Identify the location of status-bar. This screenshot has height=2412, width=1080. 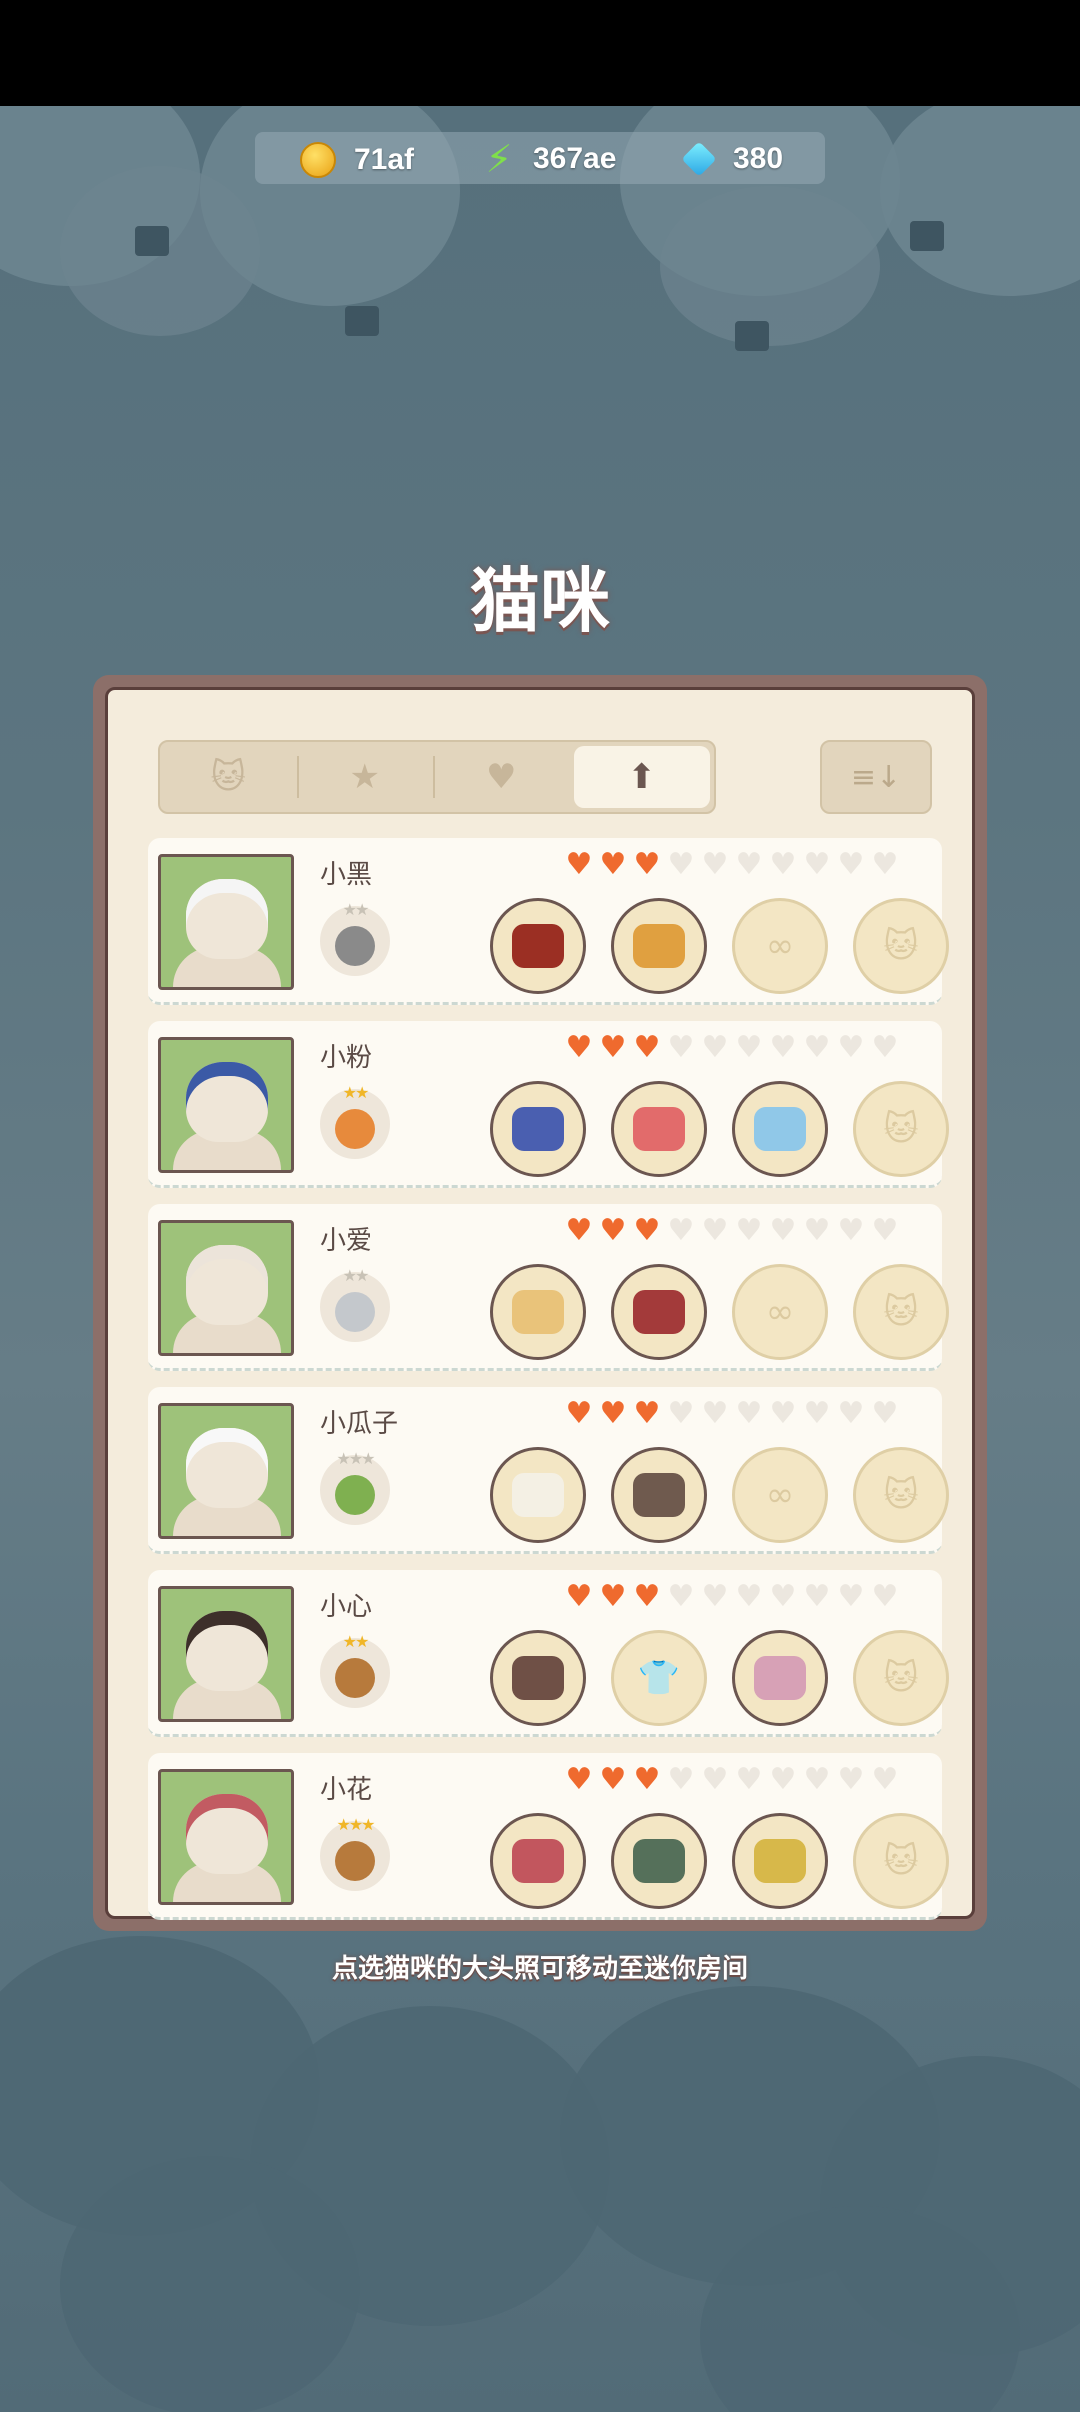
(540, 53).